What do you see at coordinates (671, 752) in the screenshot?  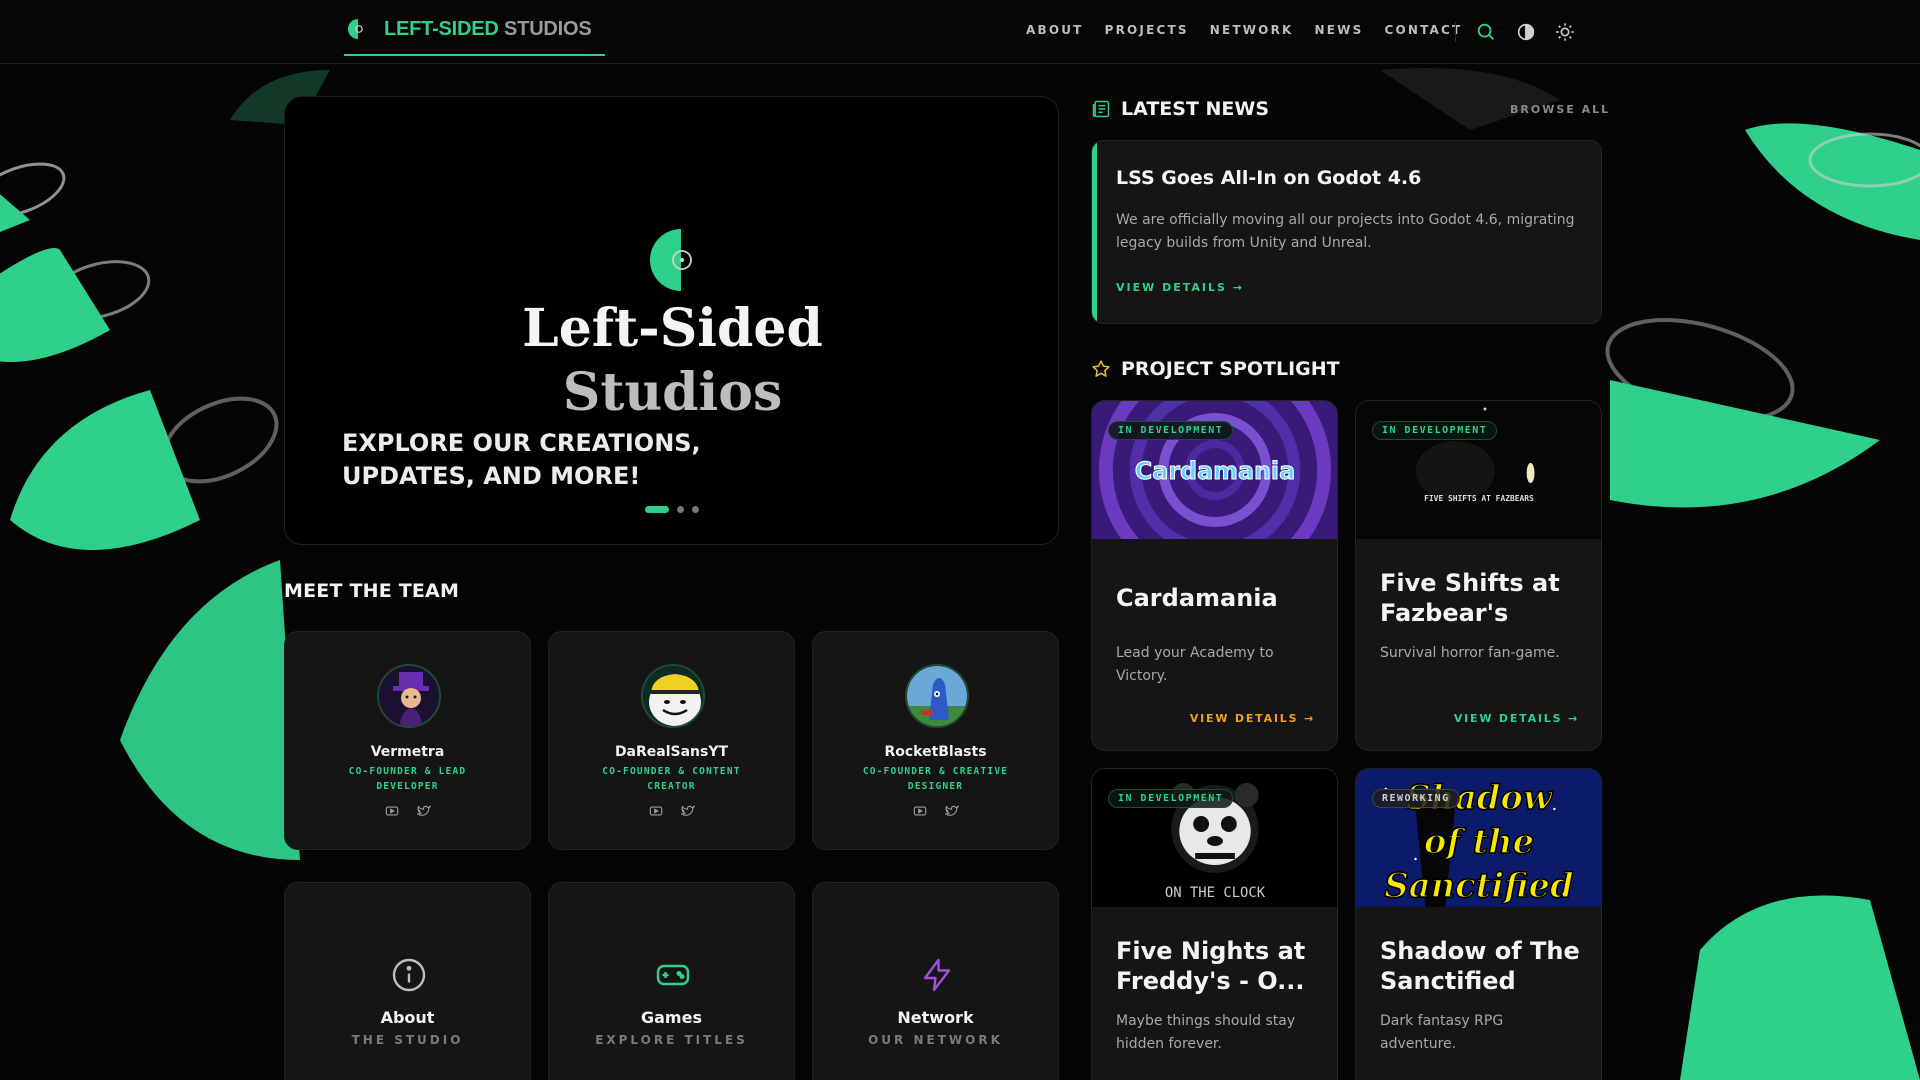 I see `member-name: DaRealSansYT` at bounding box center [671, 752].